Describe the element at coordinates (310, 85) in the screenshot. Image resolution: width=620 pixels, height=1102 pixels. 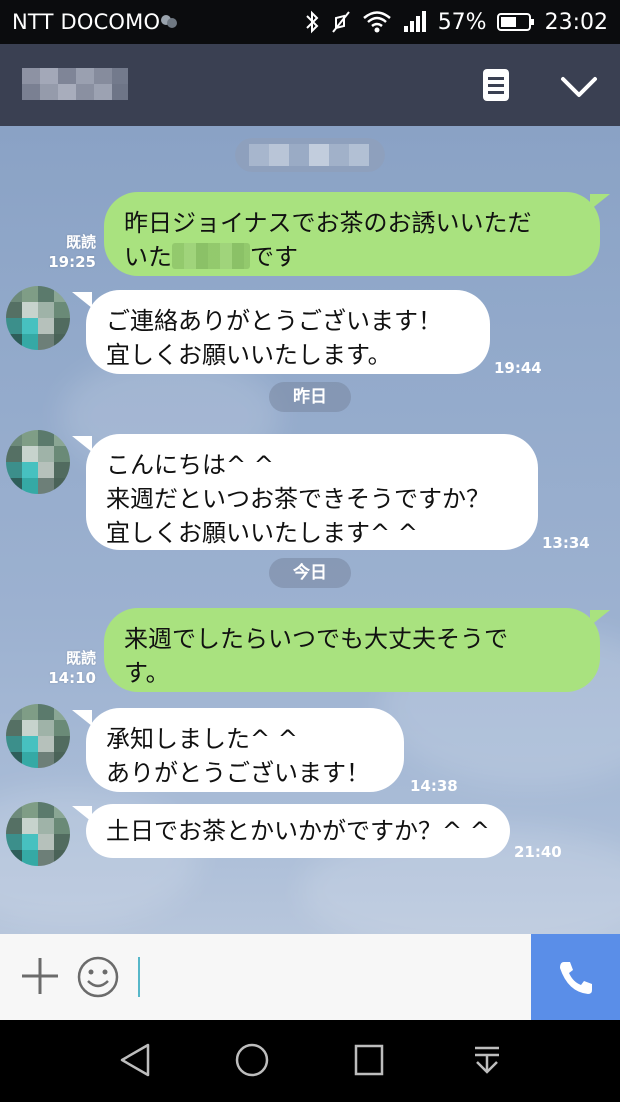
I see `chat-header` at that location.